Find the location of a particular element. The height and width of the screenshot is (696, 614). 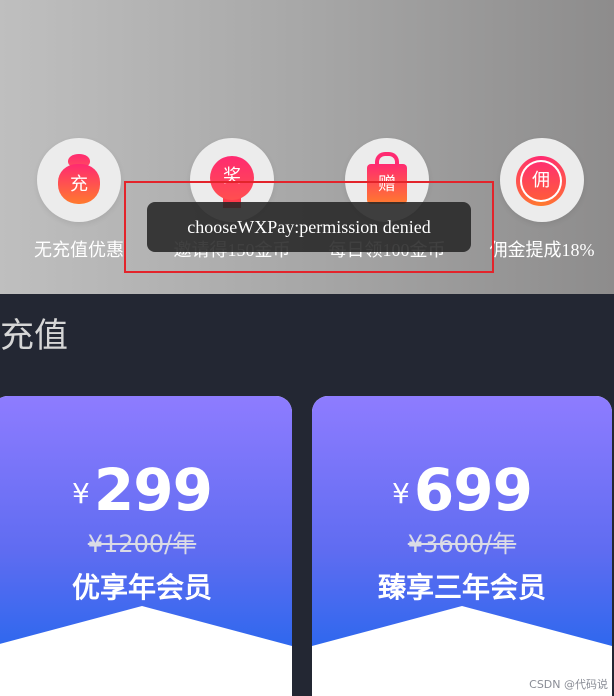

benefit-label: 无充值优惠 is located at coordinates (79, 250).